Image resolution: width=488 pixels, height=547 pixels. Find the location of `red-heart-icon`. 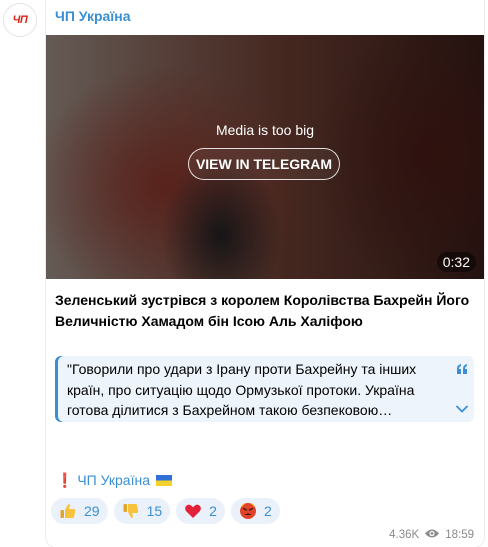

red-heart-icon is located at coordinates (193, 511).